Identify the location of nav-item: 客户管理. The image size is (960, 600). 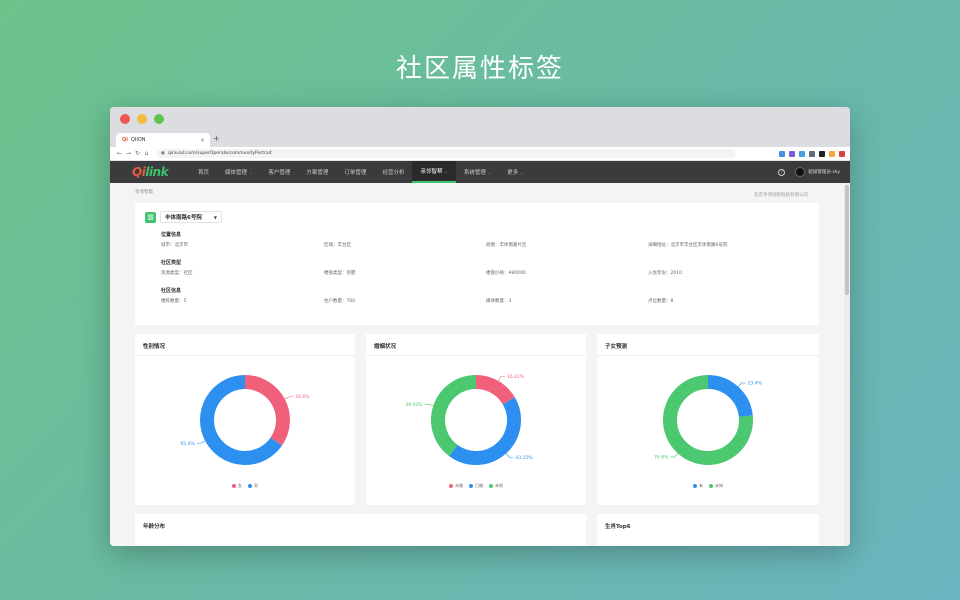
(279, 172).